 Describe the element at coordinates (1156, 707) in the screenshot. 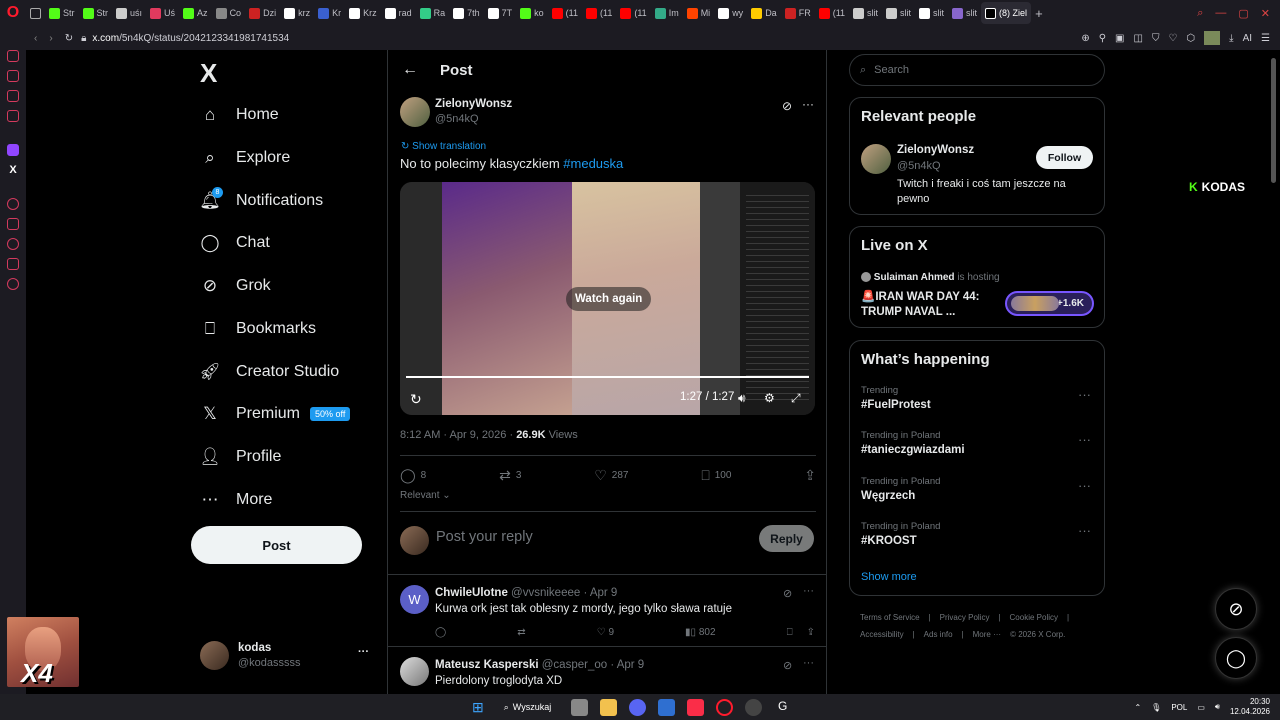

I see `microphone-icon: 🎙︎` at that location.